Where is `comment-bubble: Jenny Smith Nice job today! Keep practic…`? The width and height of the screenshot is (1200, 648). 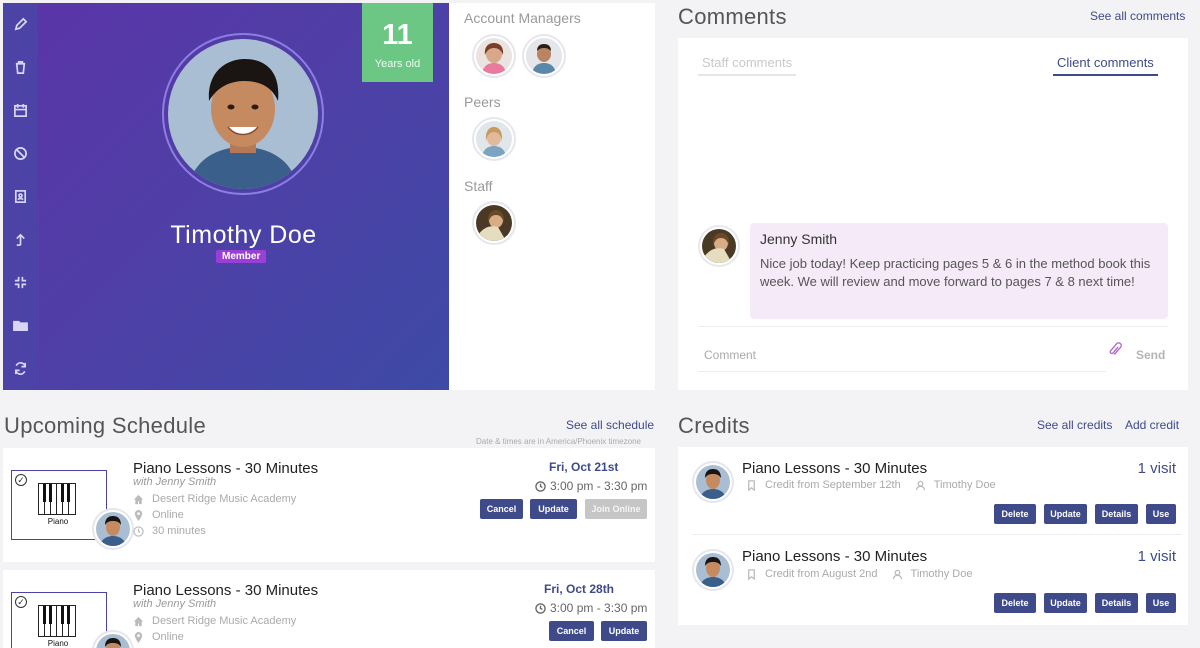 comment-bubble: Jenny Smith Nice job today! Keep practic… is located at coordinates (959, 271).